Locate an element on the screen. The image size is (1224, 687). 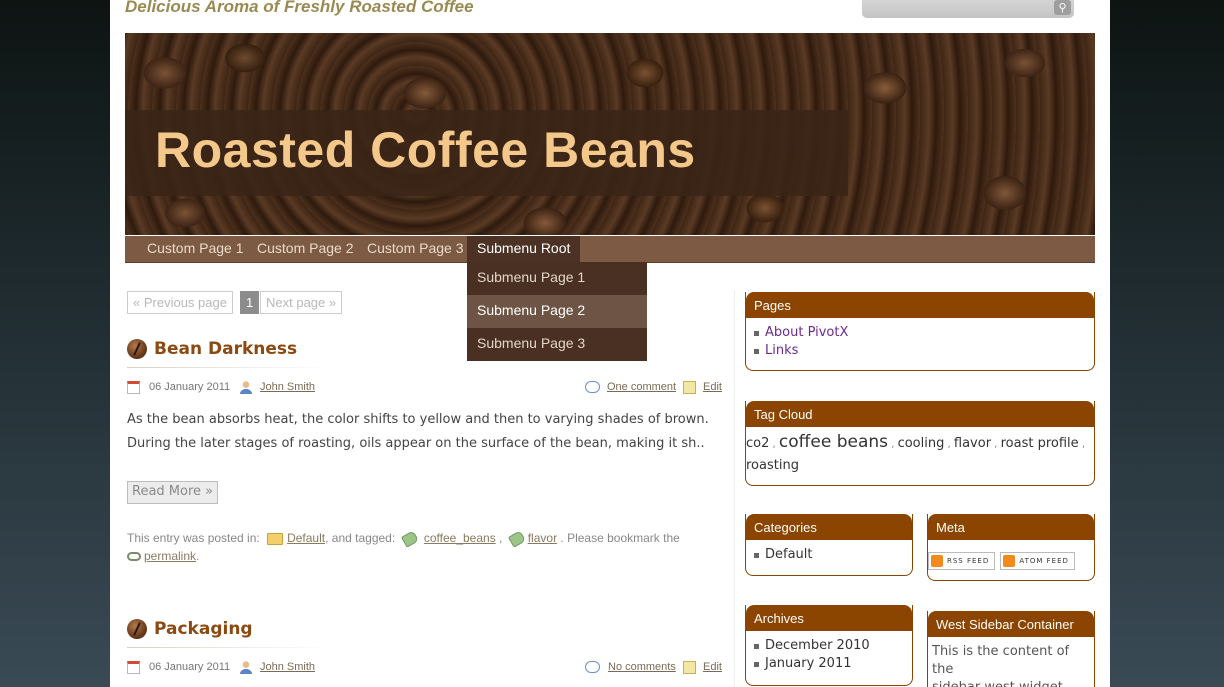
post-title-link: Packaging is located at coordinates (190, 629).